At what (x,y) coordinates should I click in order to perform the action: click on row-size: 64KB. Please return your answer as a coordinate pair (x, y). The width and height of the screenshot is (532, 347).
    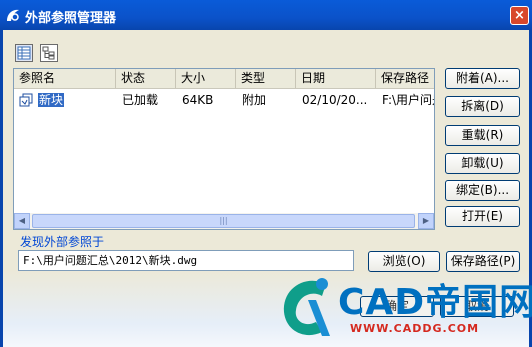
    Looking at the image, I should click on (198, 100).